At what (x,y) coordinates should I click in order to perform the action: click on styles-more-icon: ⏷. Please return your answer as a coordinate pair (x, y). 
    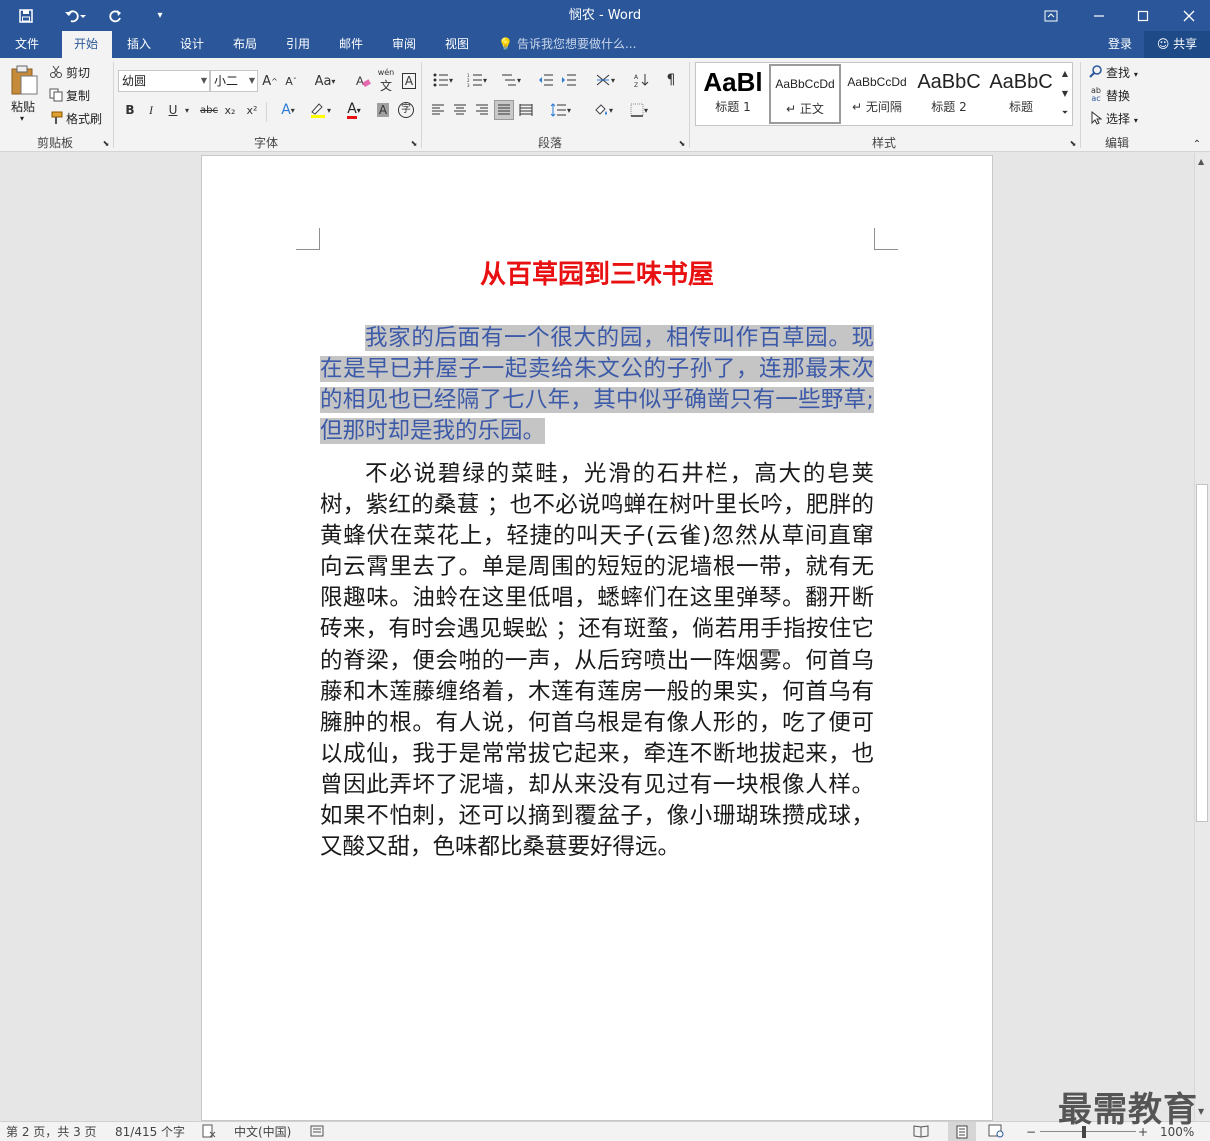
    Looking at the image, I should click on (1065, 113).